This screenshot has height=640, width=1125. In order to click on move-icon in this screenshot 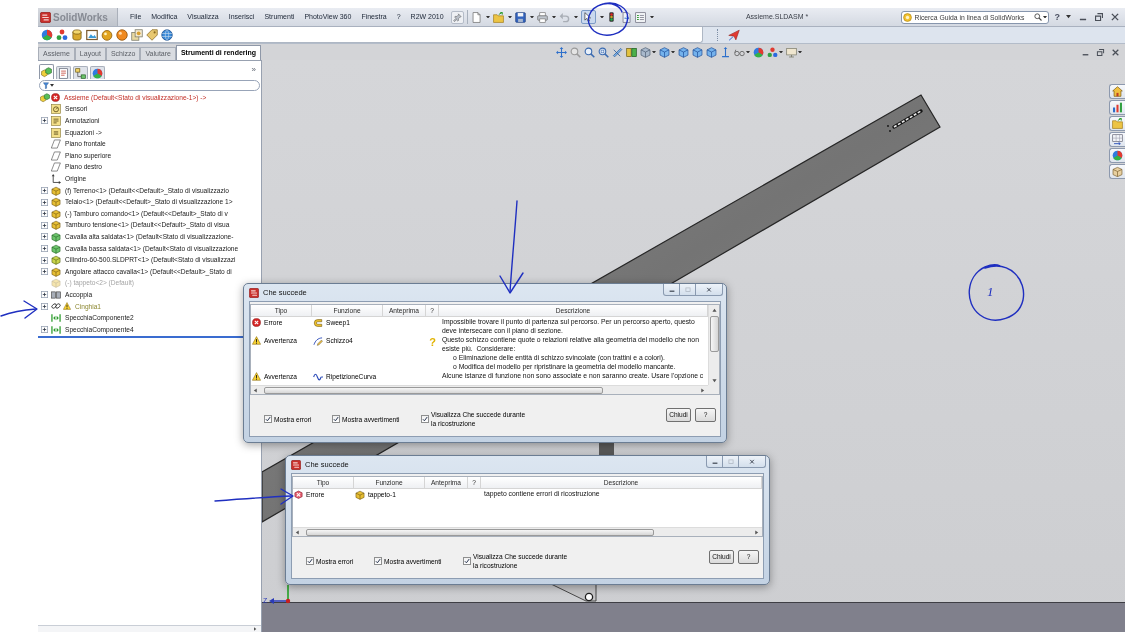, I will do `click(561, 52)`.